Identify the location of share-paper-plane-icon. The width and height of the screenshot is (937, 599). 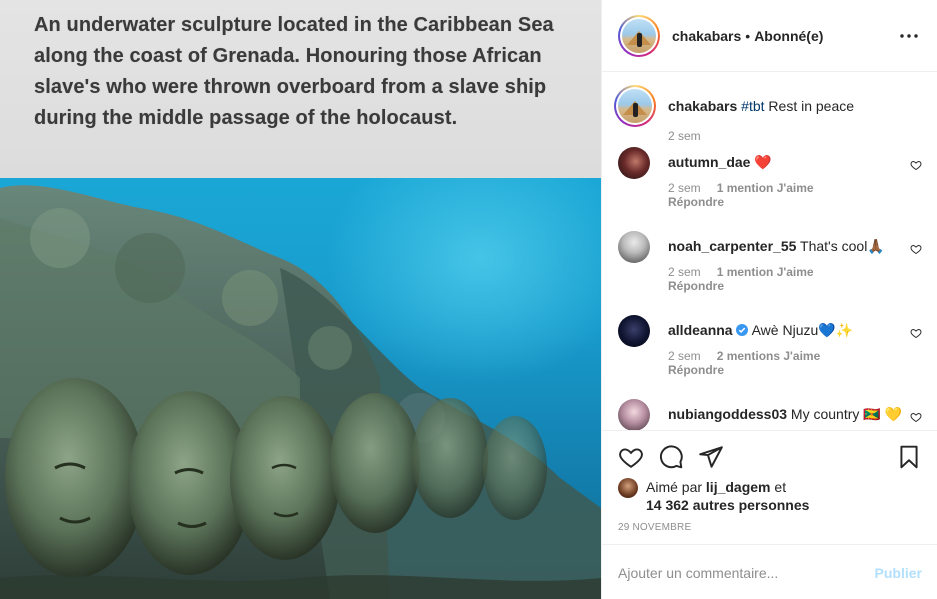
(711, 457).